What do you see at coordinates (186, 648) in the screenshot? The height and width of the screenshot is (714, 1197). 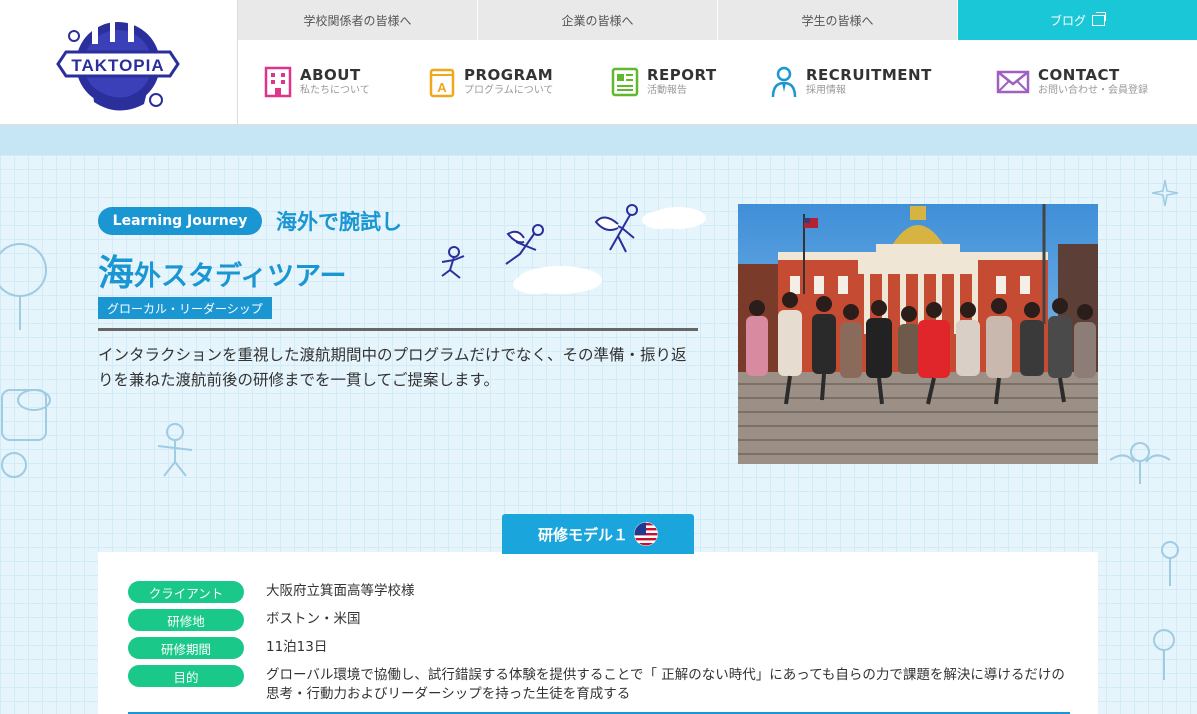 I see `duration-label: 研修期間` at bounding box center [186, 648].